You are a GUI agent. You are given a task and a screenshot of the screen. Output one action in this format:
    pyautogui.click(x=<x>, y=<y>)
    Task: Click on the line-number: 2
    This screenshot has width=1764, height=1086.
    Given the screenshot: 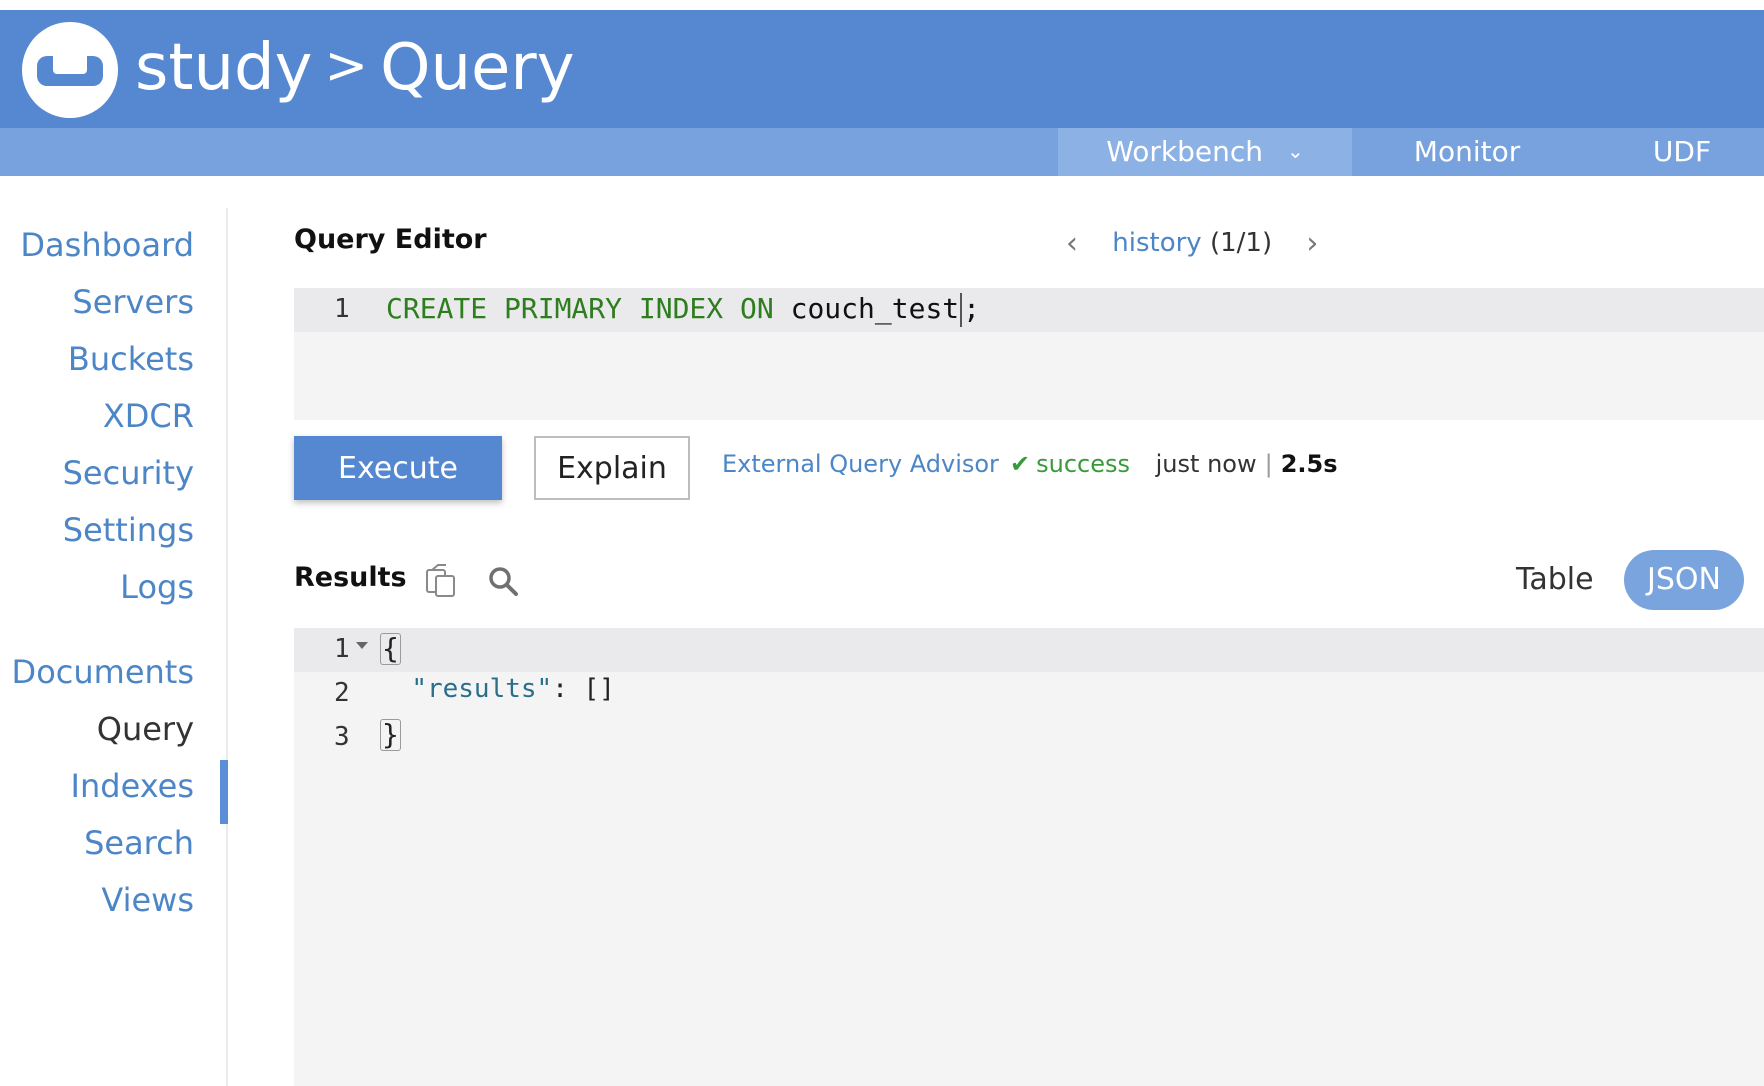 What is the action you would take?
    pyautogui.click(x=342, y=693)
    